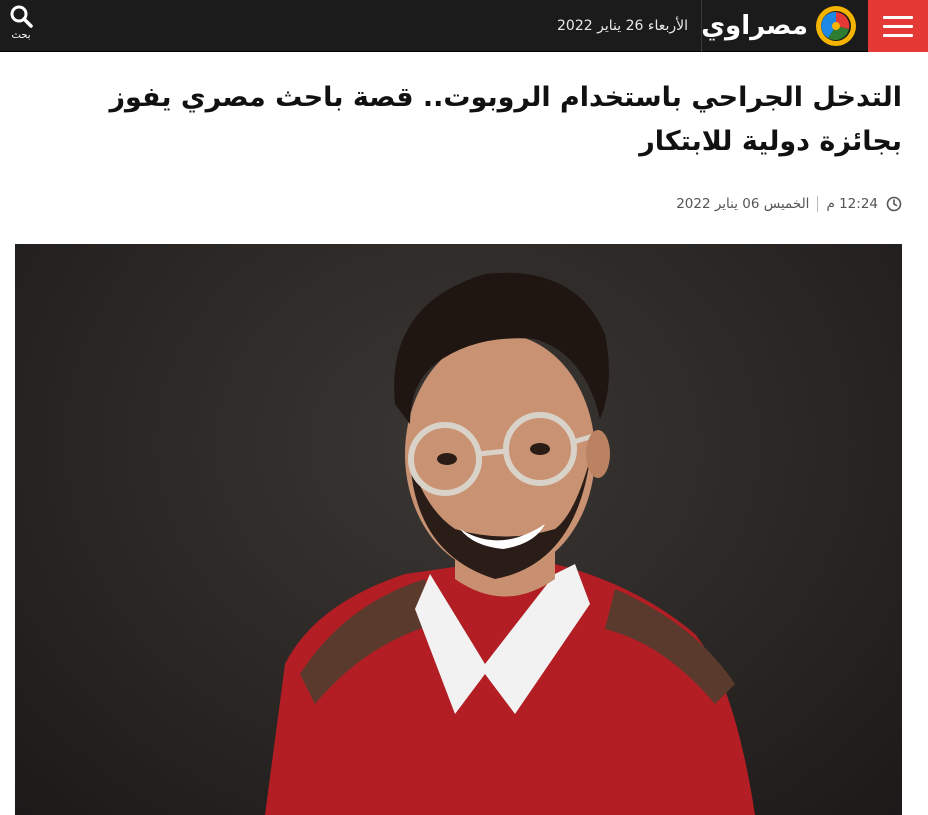 Image resolution: width=928 pixels, height=815 pixels. Describe the element at coordinates (818, 204) in the screenshot. I see `meta-separator` at that location.